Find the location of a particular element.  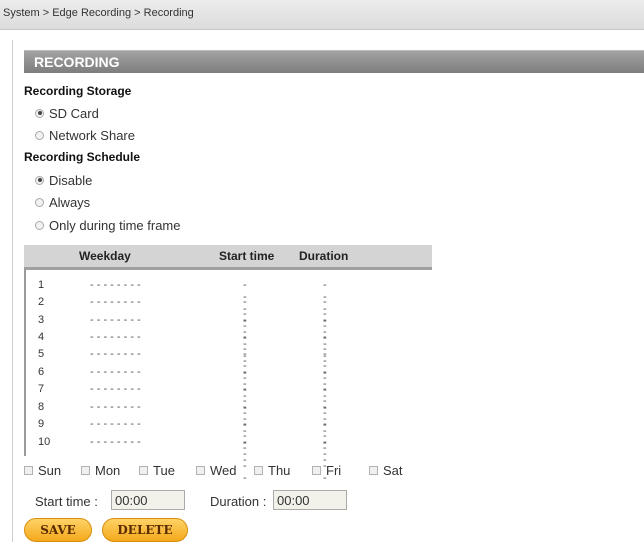

row-number: 4 is located at coordinates (41, 337).